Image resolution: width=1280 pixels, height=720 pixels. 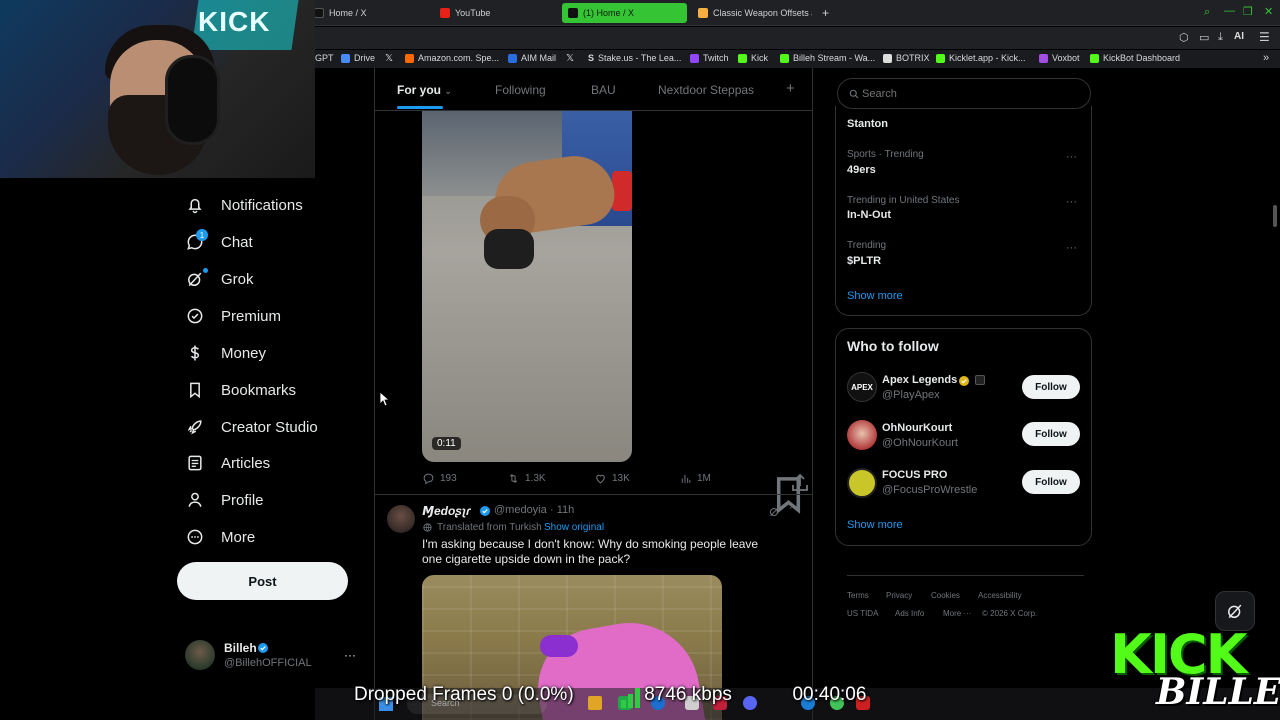 What do you see at coordinates (914, 475) in the screenshot?
I see `wtf-name: FOCUS PRO` at bounding box center [914, 475].